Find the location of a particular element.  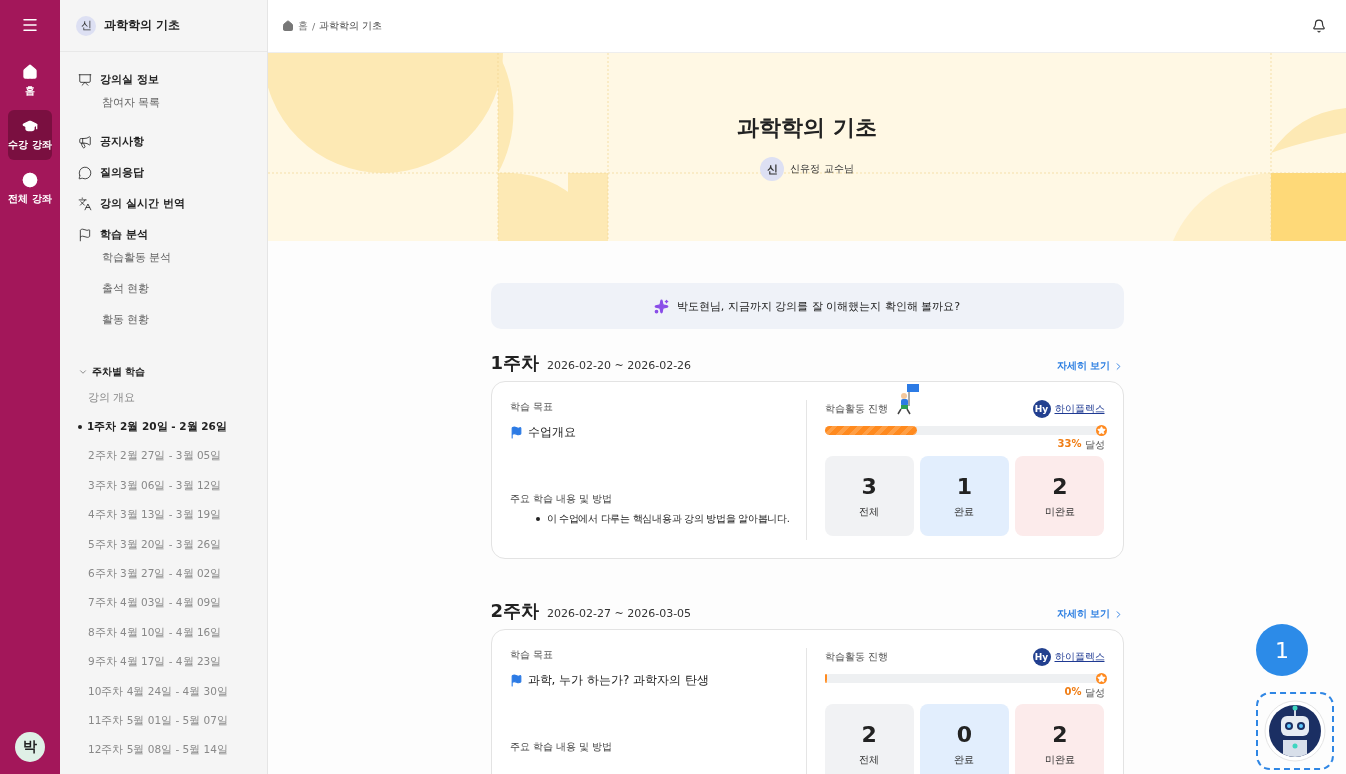

week-nav-item: 6주차 3월 27일 - 4월 02일 is located at coordinates (150, 574).